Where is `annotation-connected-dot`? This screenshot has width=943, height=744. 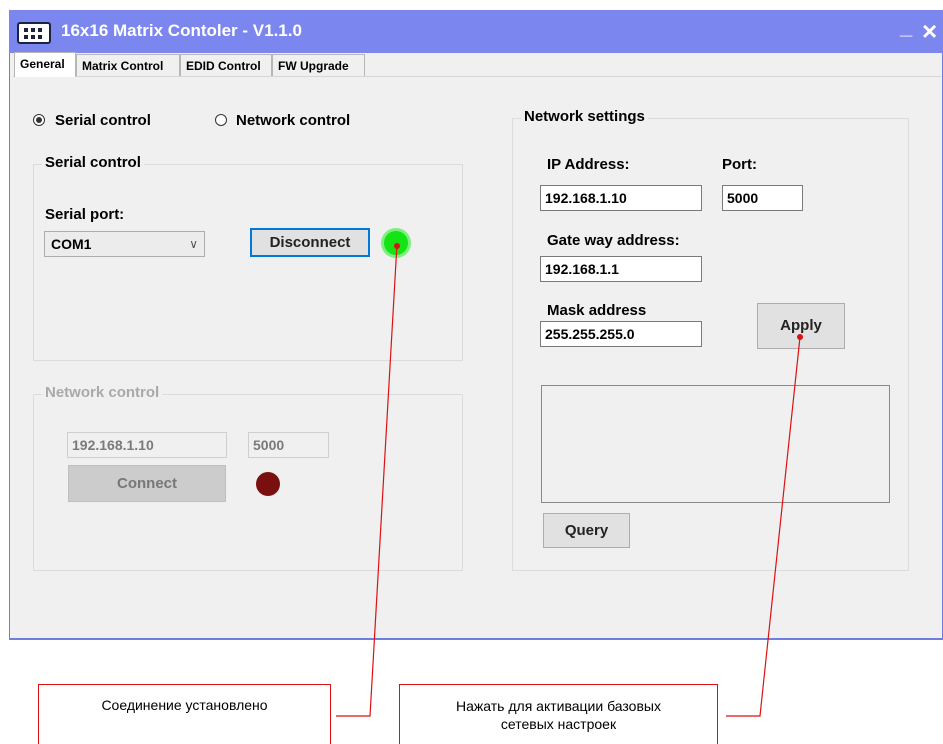
annotation-connected-dot is located at coordinates (397, 246).